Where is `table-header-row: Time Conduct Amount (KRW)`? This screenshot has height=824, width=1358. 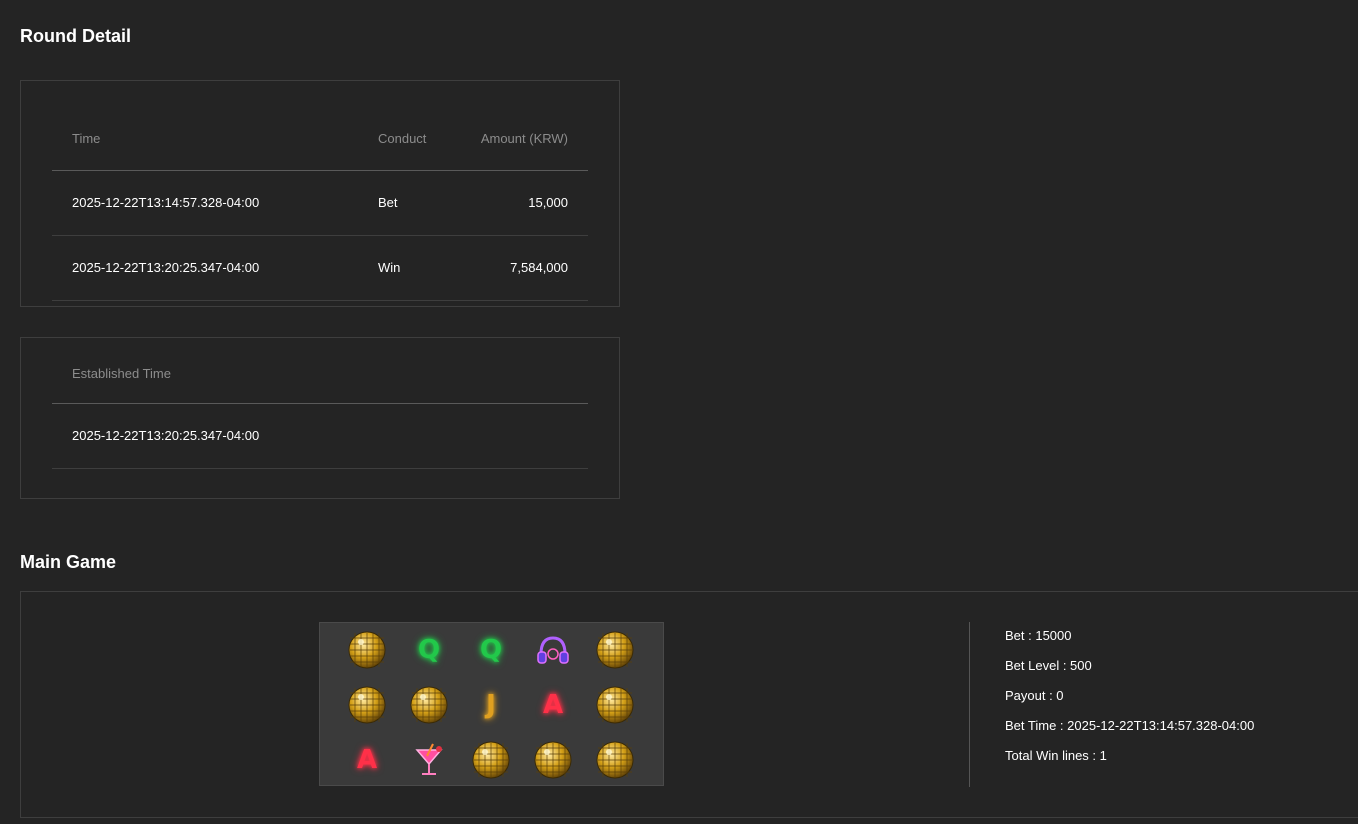 table-header-row: Time Conduct Amount (KRW) is located at coordinates (320, 139).